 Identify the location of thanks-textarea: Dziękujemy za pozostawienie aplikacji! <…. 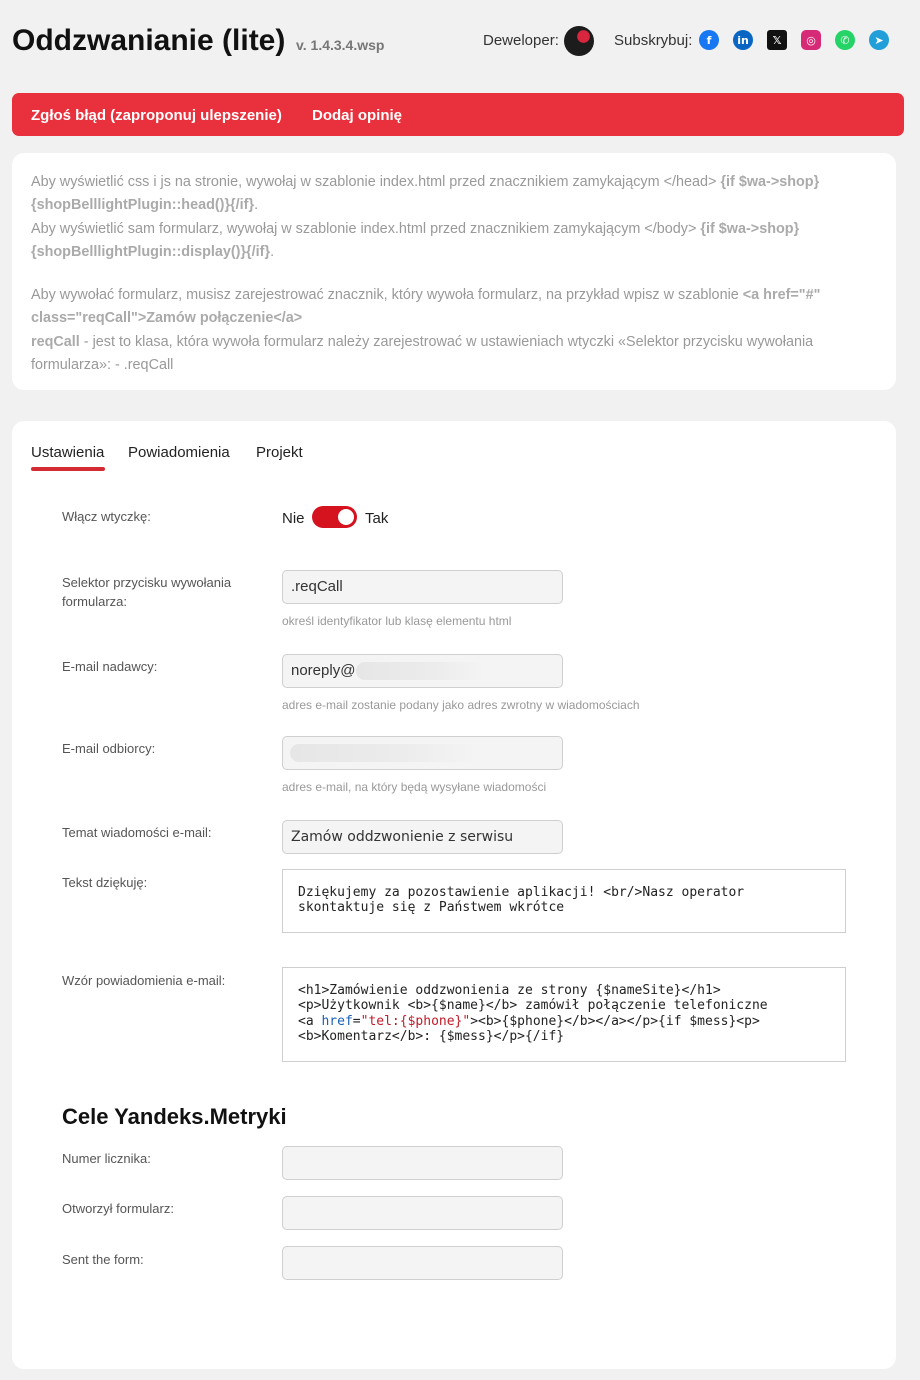
(564, 901).